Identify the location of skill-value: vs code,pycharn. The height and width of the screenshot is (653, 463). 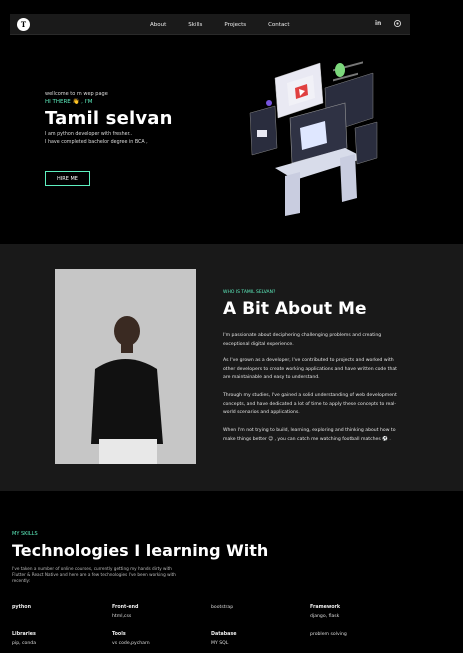
(131, 643).